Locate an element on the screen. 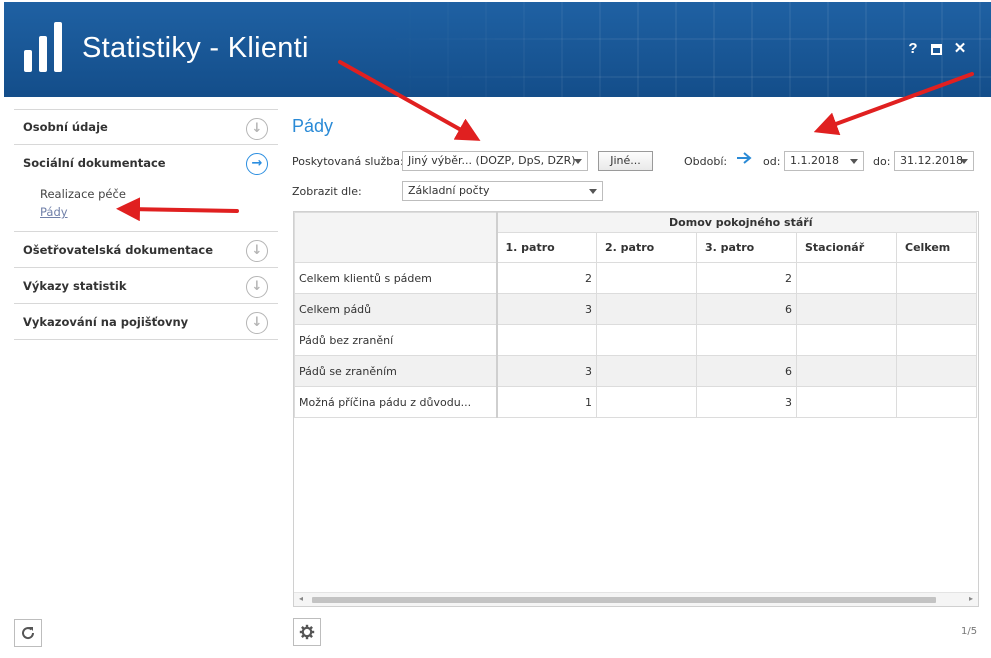 The height and width of the screenshot is (658, 991). table-row: Celkem pádů 3 6 is located at coordinates (636, 309).